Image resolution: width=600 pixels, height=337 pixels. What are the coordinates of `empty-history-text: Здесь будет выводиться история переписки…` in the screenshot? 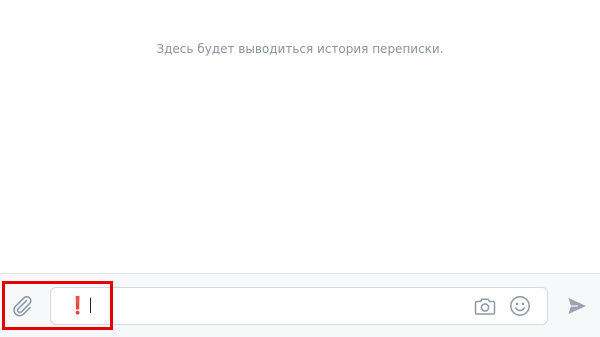 It's located at (300, 49).